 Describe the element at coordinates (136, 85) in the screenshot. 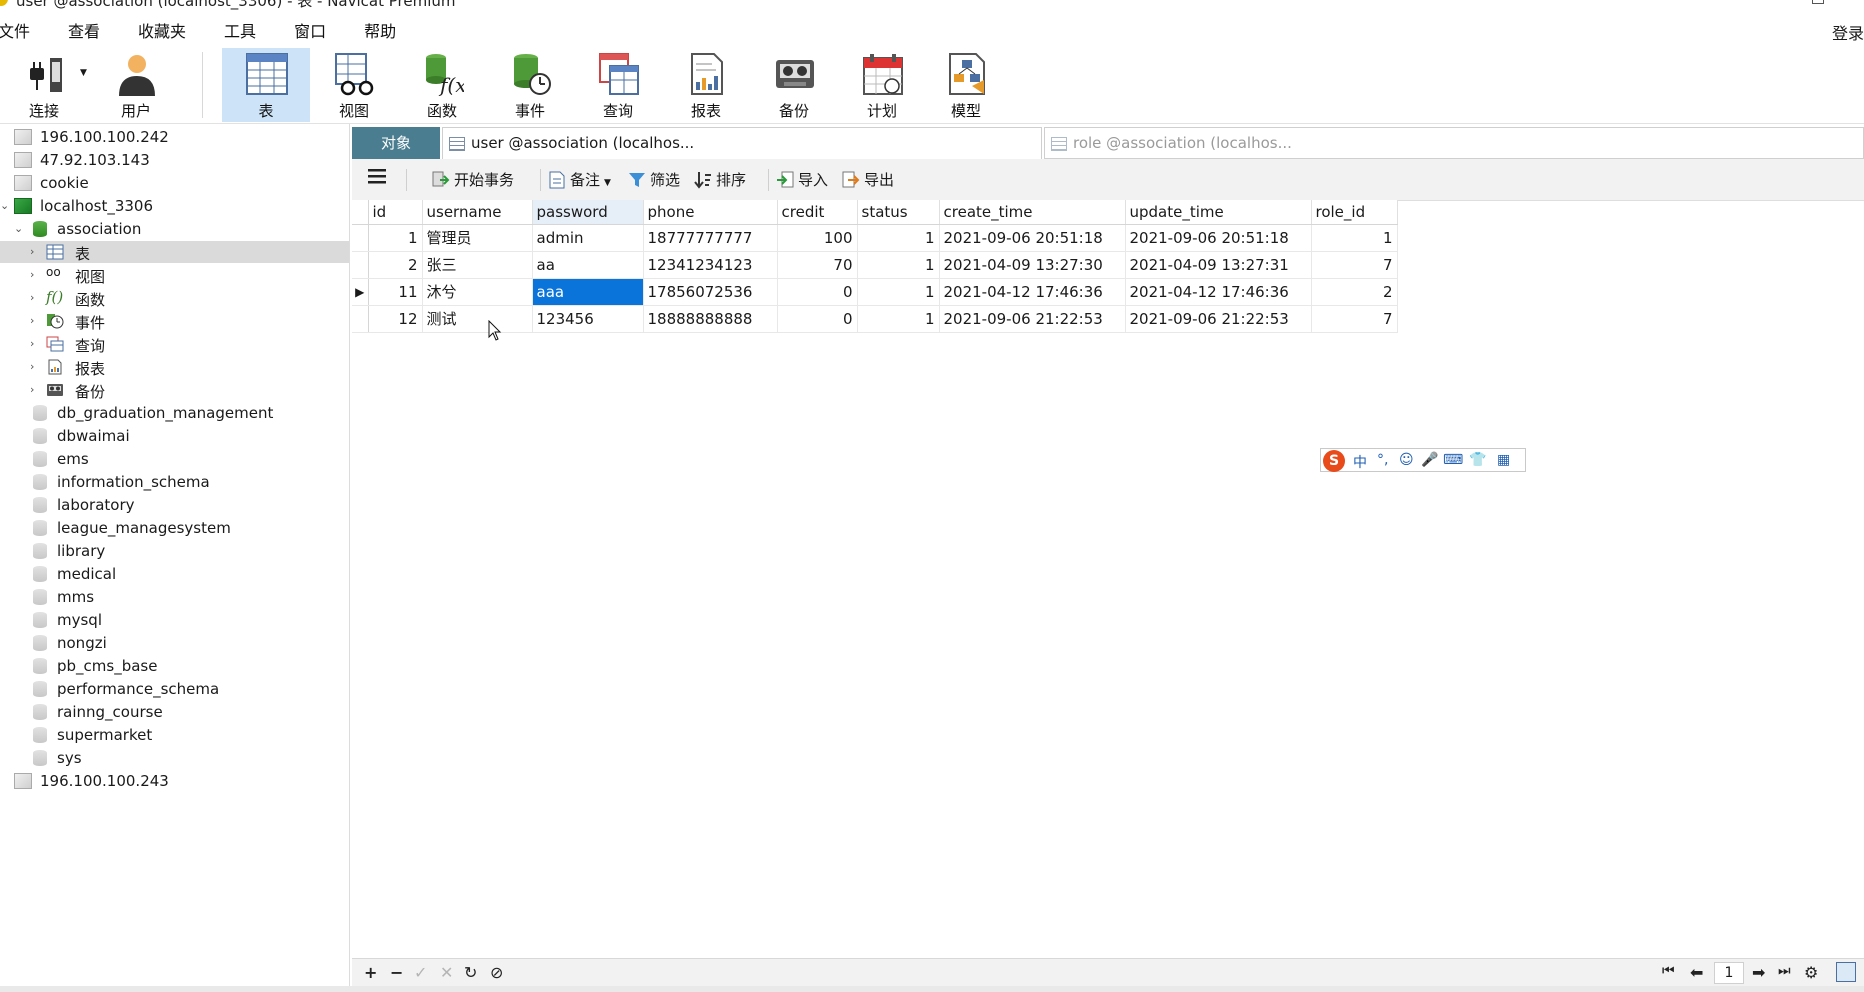

I see `user-button: 用户` at that location.